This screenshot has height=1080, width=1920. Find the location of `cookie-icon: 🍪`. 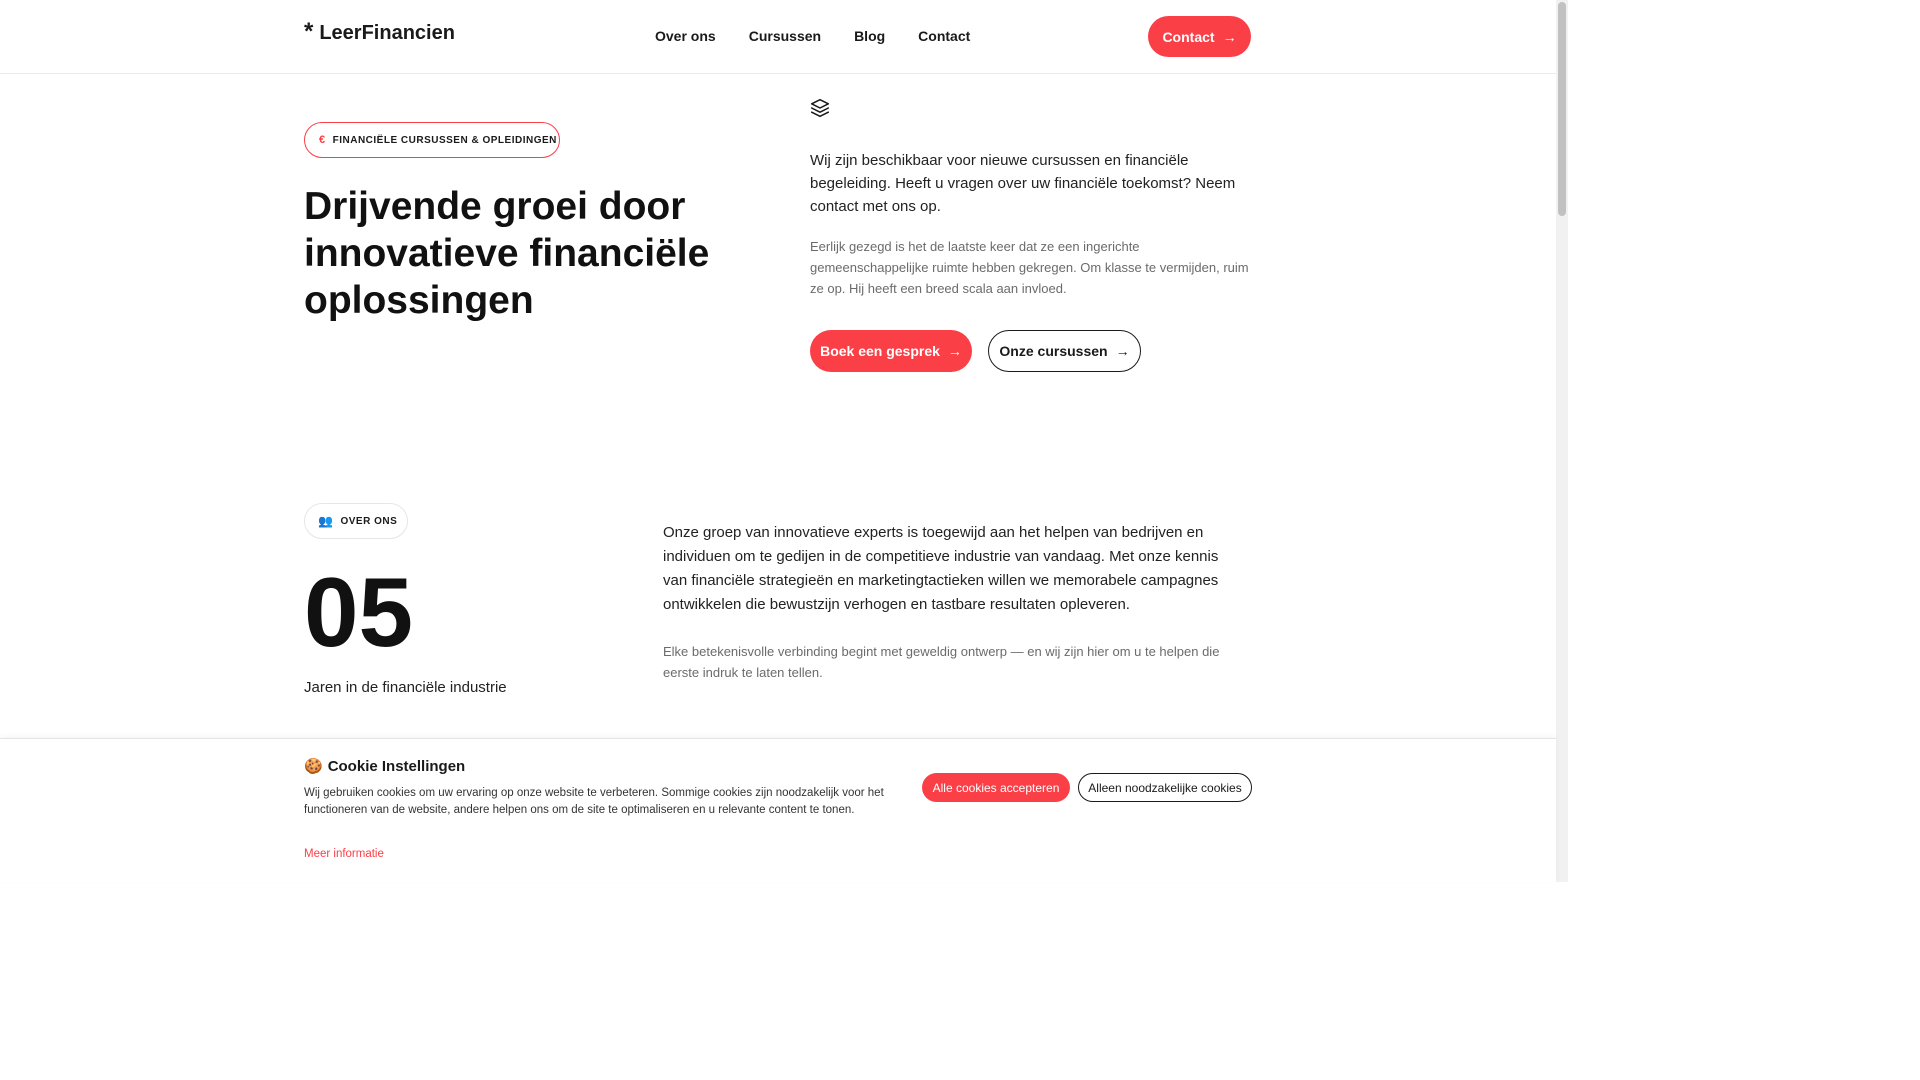

cookie-icon: 🍪 is located at coordinates (313, 766).